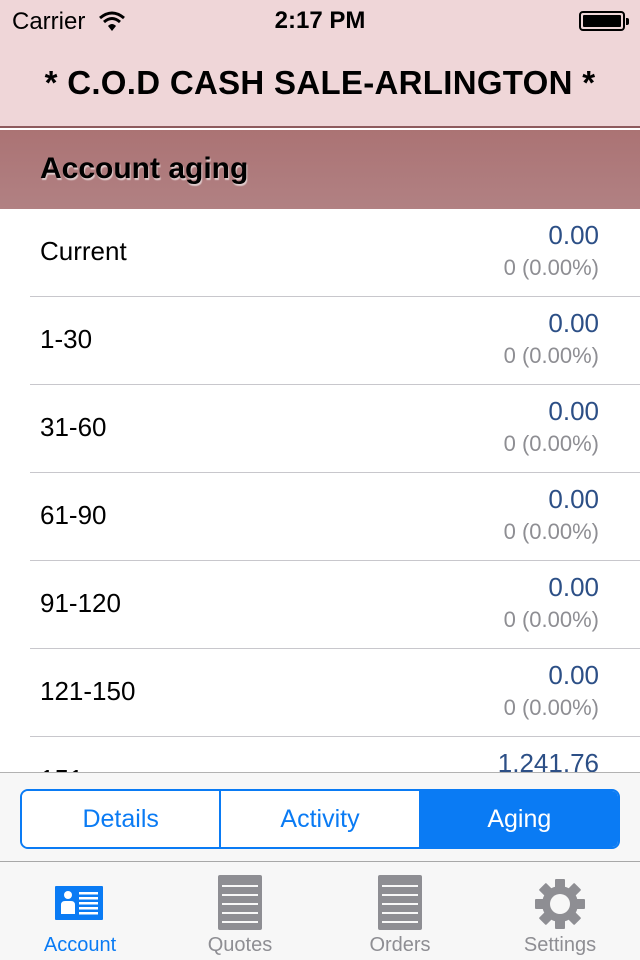 The height and width of the screenshot is (960, 640). Describe the element at coordinates (320, 429) in the screenshot. I see `aging-row-31-60: 31-60 0.00 0 (0.00%)` at that location.